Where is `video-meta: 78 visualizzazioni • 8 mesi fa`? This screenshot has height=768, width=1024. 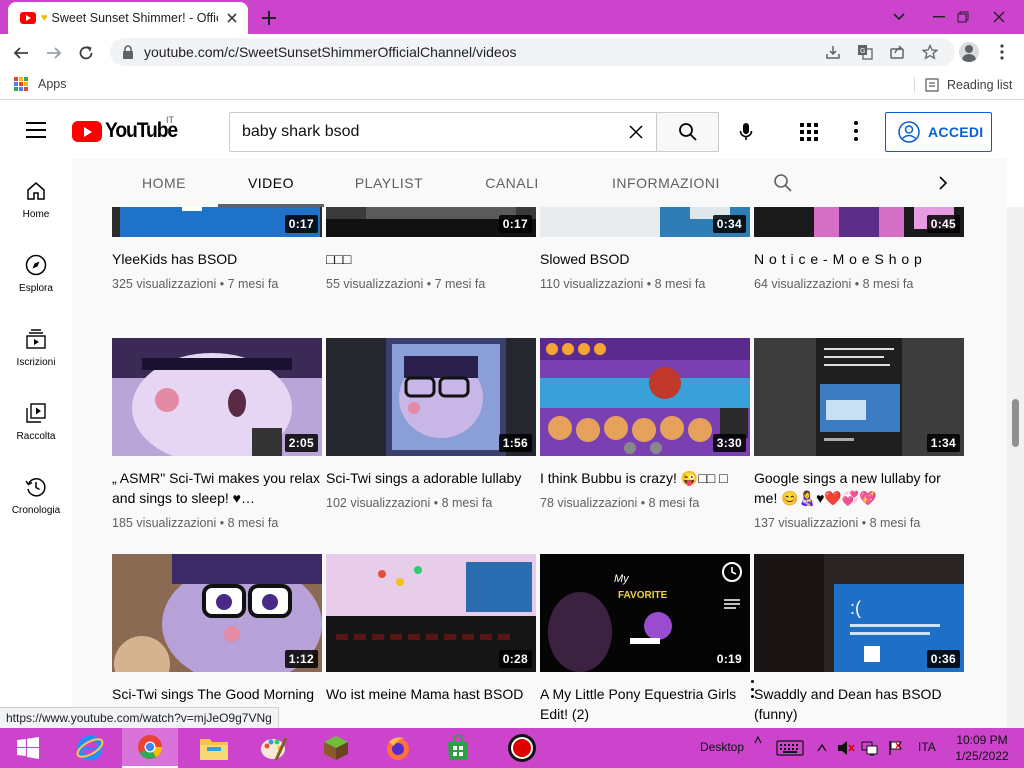 video-meta: 78 visualizzazioni • 8 mesi fa is located at coordinates (620, 503).